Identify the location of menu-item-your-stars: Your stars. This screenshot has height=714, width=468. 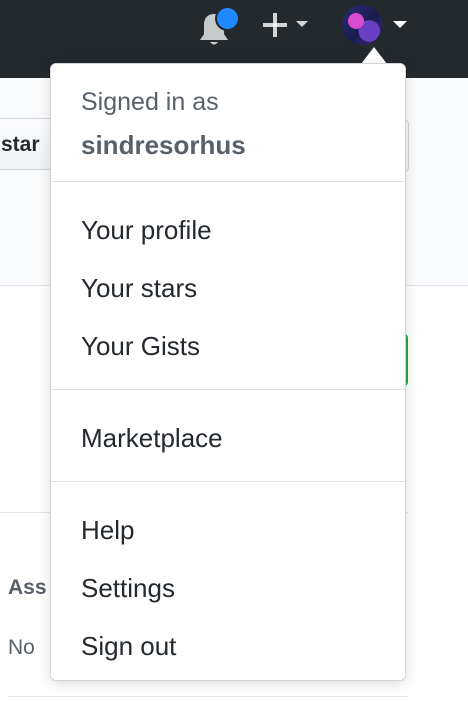
(228, 288).